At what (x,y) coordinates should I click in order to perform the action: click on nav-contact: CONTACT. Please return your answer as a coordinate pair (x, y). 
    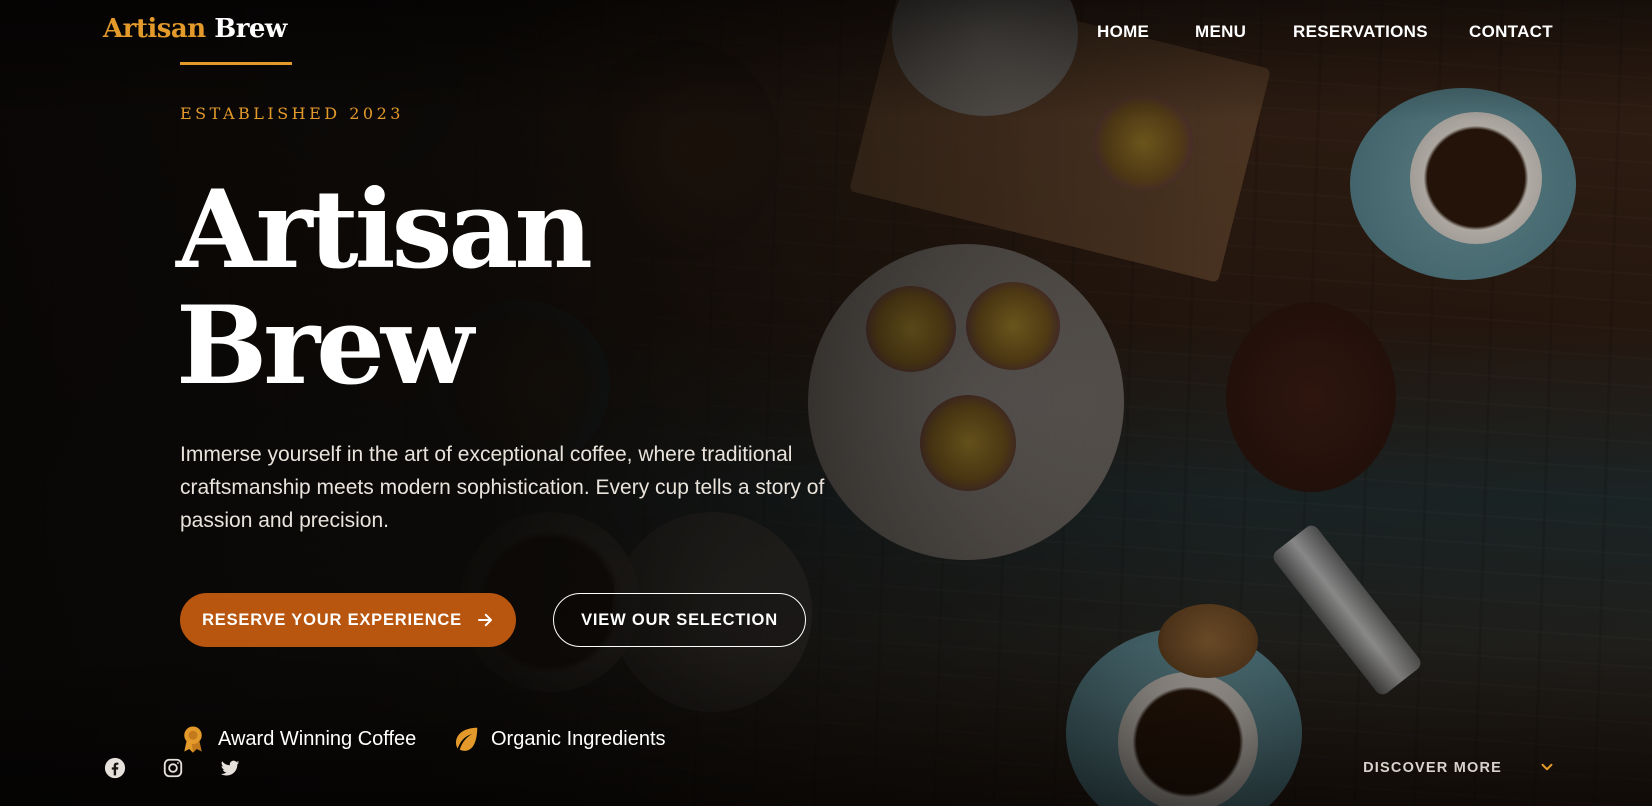
    Looking at the image, I should click on (1511, 32).